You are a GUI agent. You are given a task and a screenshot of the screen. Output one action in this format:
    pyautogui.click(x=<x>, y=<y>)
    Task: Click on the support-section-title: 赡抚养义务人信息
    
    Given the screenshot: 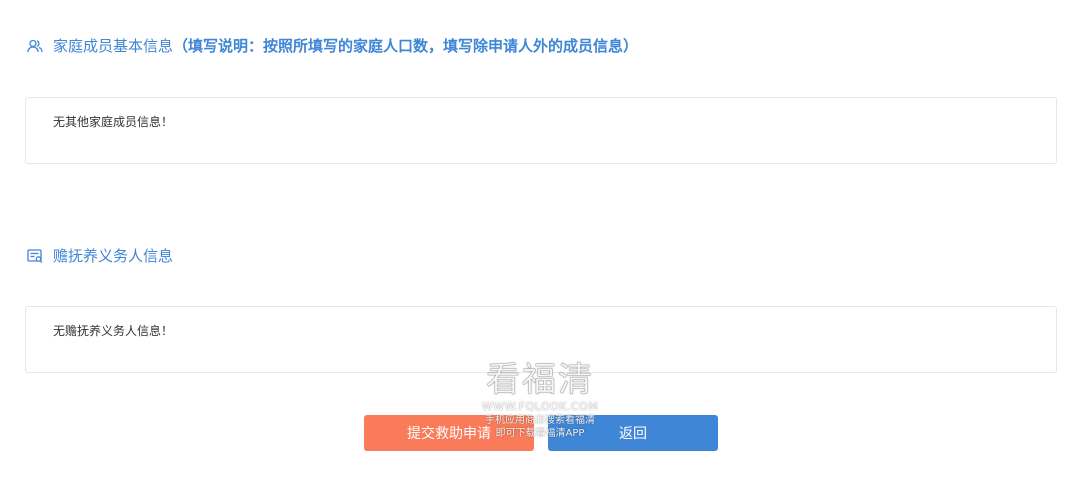 What is the action you would take?
    pyautogui.click(x=99, y=255)
    